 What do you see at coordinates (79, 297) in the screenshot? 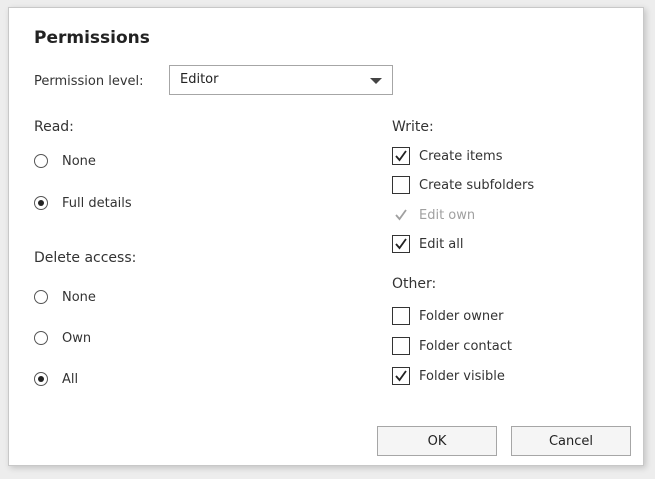
I see `delete-option-none-label: None` at bounding box center [79, 297].